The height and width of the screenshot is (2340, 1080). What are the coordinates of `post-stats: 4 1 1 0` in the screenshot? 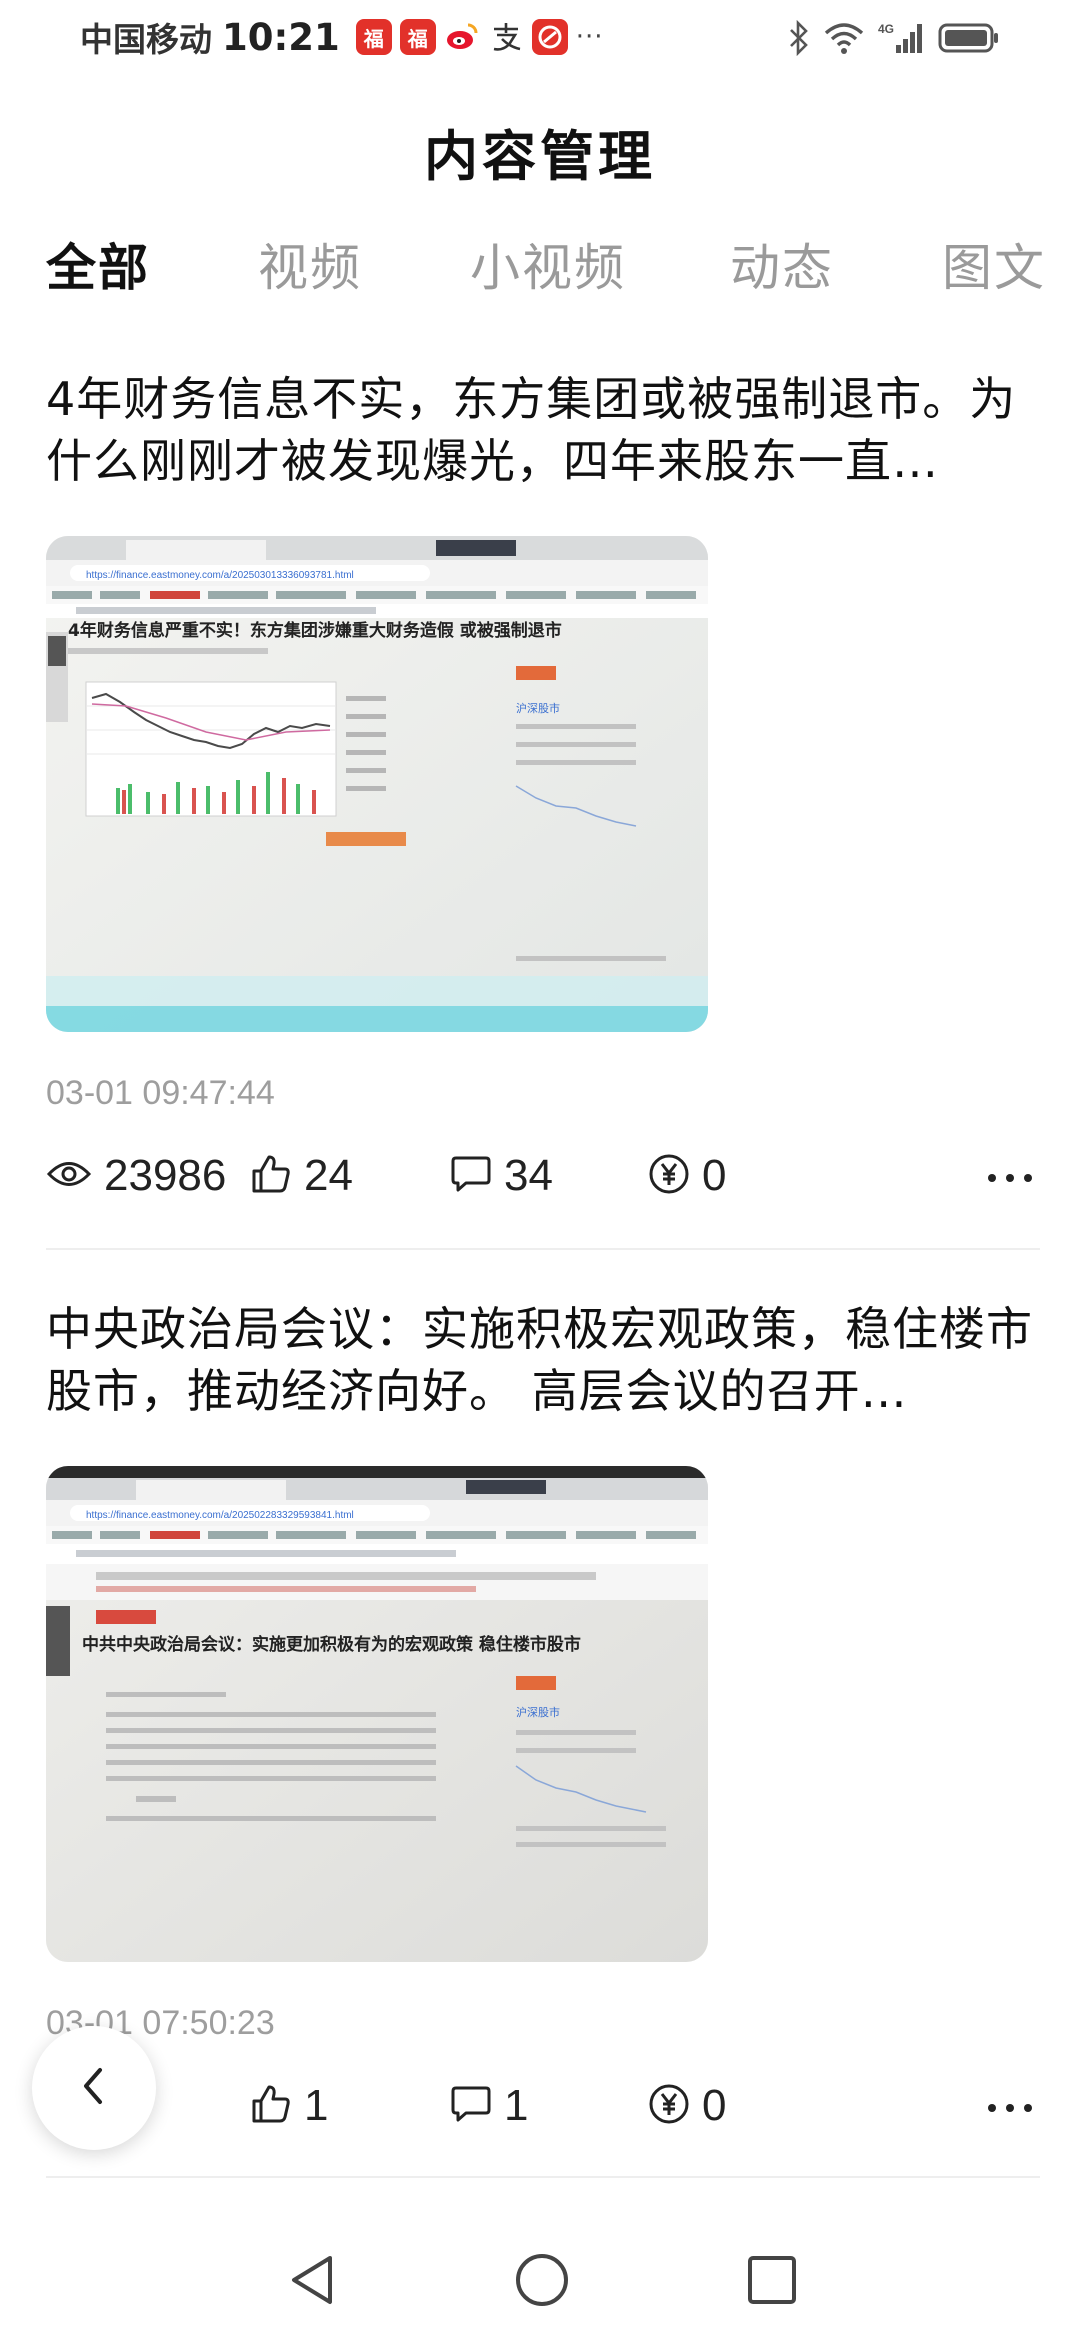 It's located at (543, 2106).